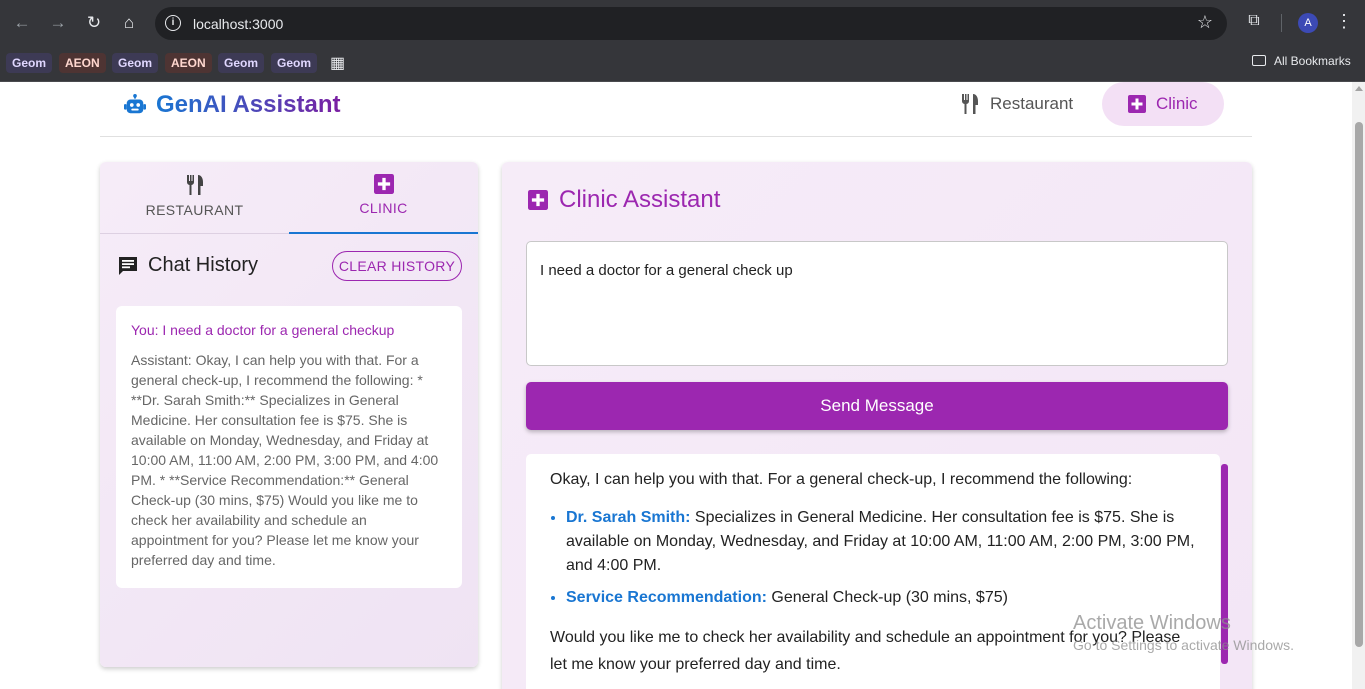 This screenshot has height=689, width=1365. I want to click on page-scrollbar, so click(1358, 385).